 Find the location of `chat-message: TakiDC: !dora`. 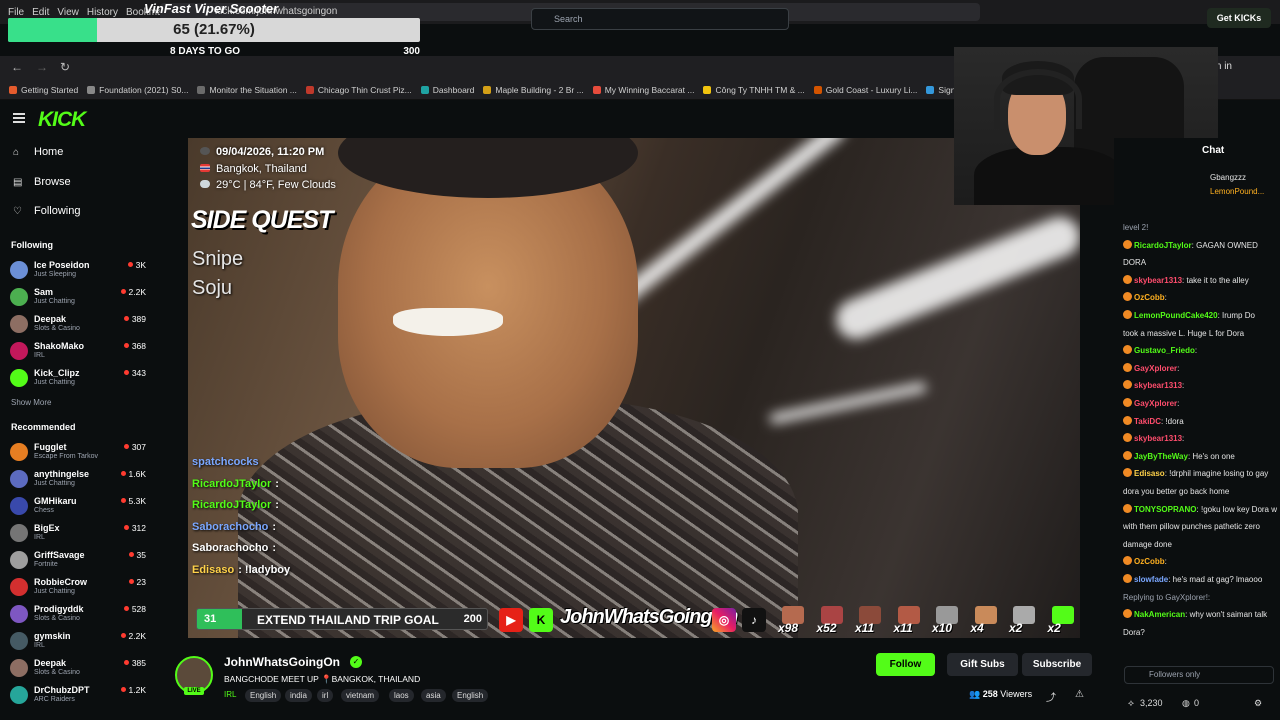

chat-message: TakiDC: !dora is located at coordinates (1201, 421).